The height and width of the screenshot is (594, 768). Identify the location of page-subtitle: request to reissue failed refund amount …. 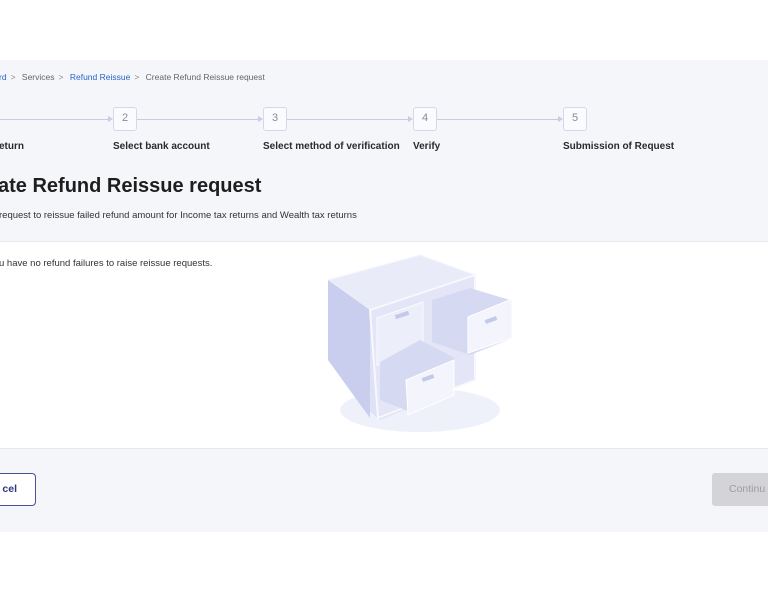
(178, 215).